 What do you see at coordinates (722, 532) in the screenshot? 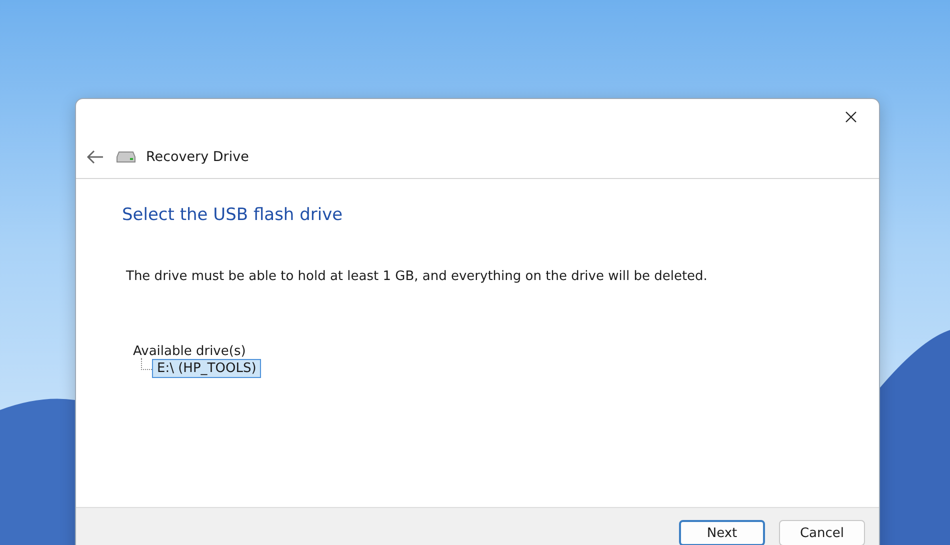
I see `next-button: Next` at bounding box center [722, 532].